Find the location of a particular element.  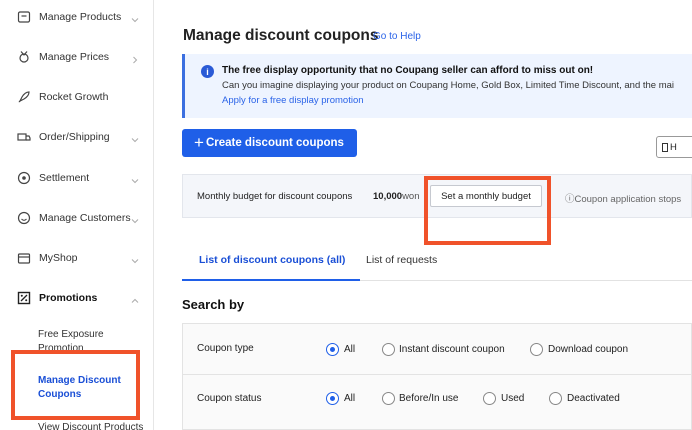

sidebar-item-label: Order/Shipping is located at coordinates (74, 137).